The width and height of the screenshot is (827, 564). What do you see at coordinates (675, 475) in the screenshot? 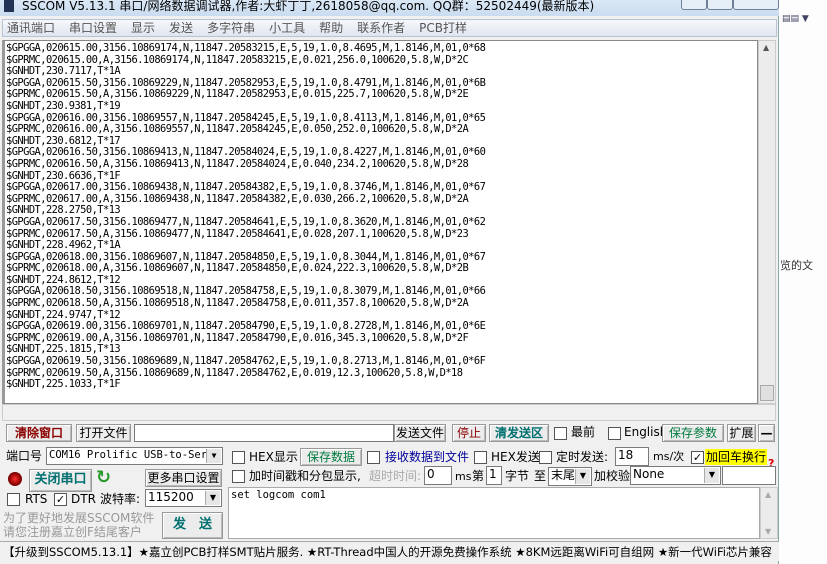
I see `checksum-select: None ▼` at bounding box center [675, 475].